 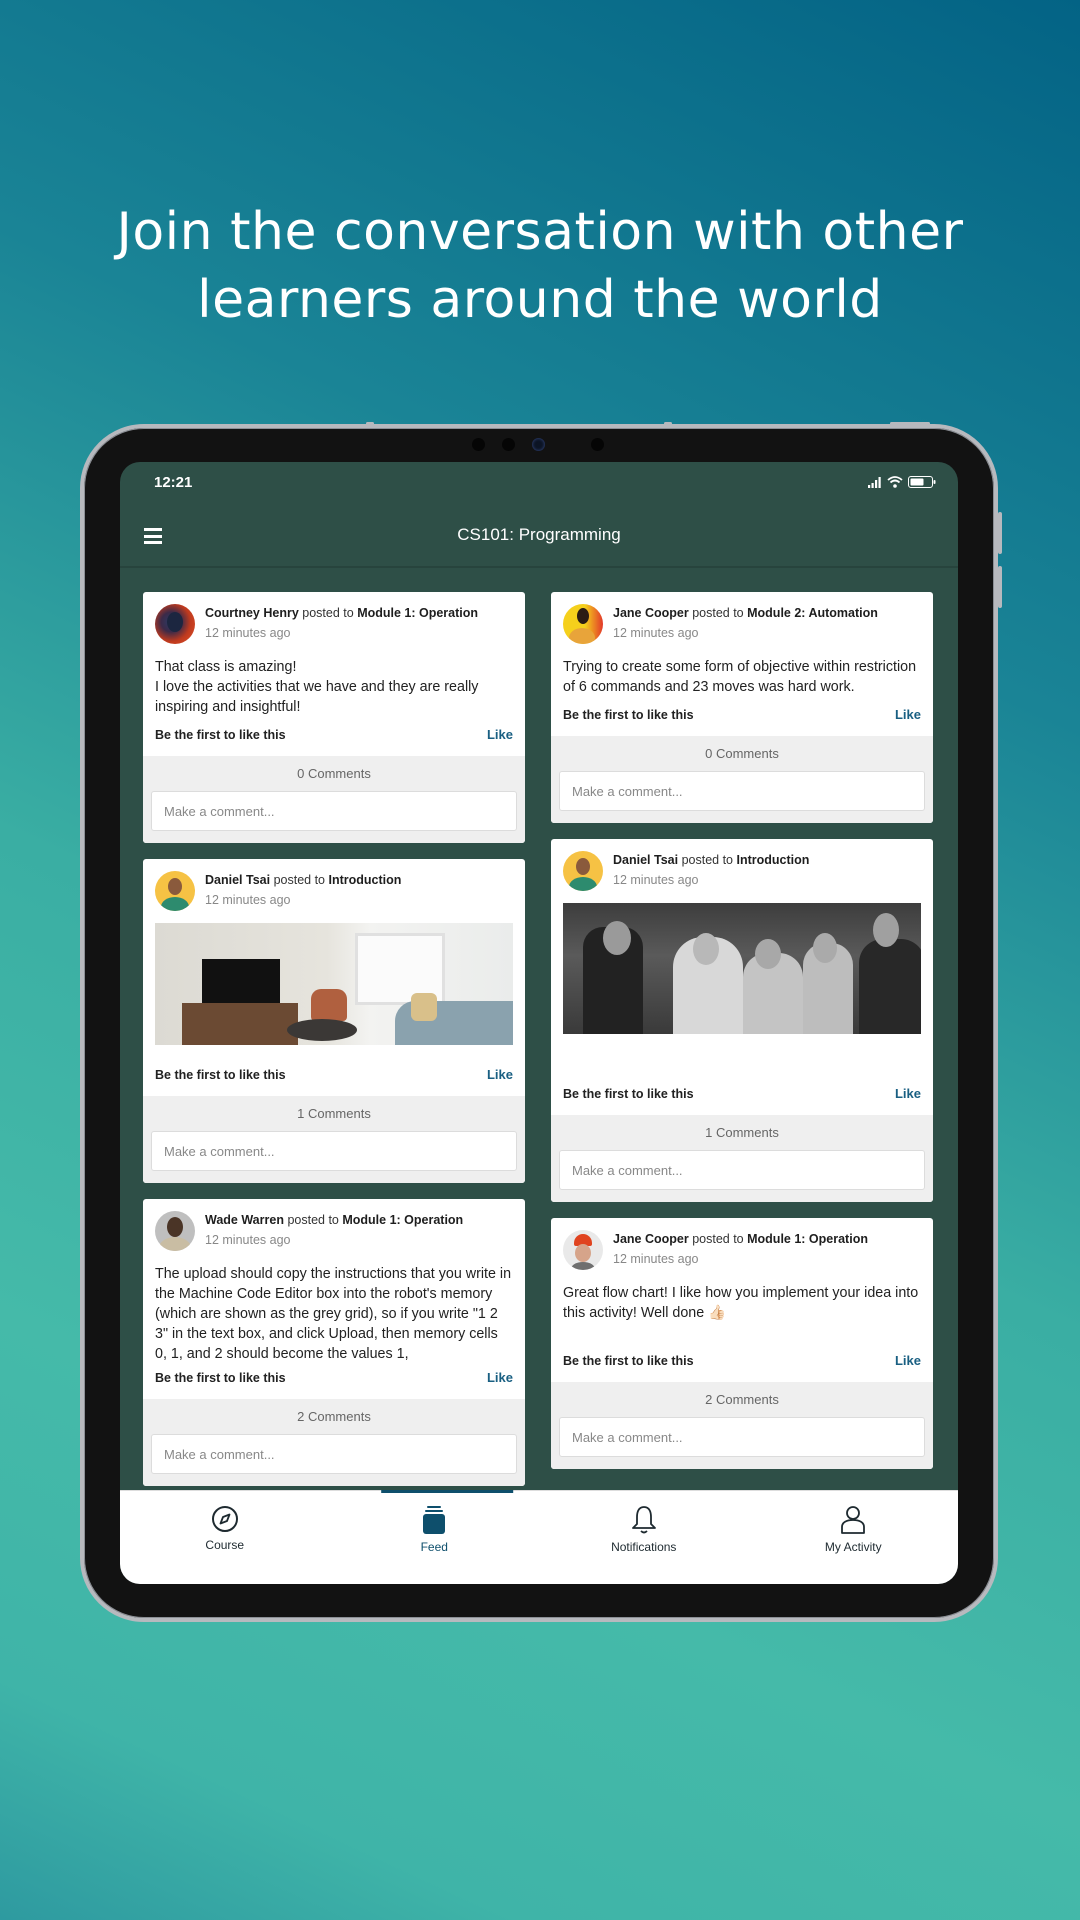 What do you see at coordinates (434, 1520) in the screenshot?
I see `feed-icon` at bounding box center [434, 1520].